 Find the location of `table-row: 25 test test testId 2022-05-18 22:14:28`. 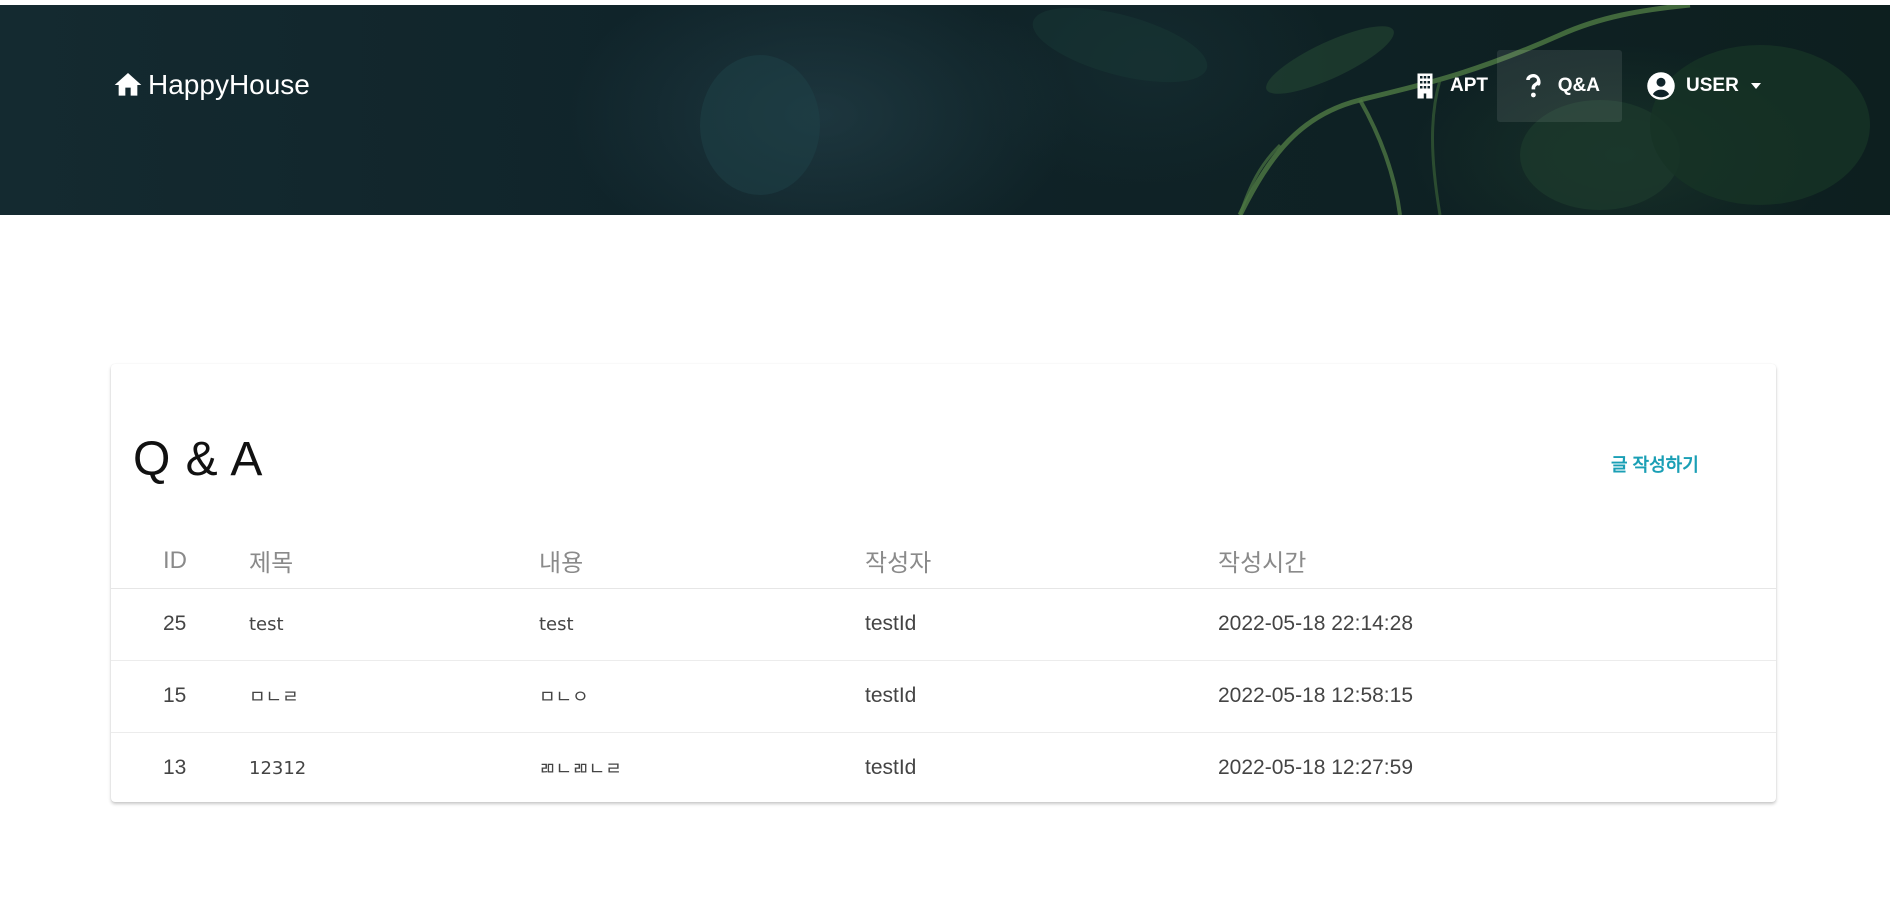

table-row: 25 test test testId 2022-05-18 22:14:28 is located at coordinates (943, 624).